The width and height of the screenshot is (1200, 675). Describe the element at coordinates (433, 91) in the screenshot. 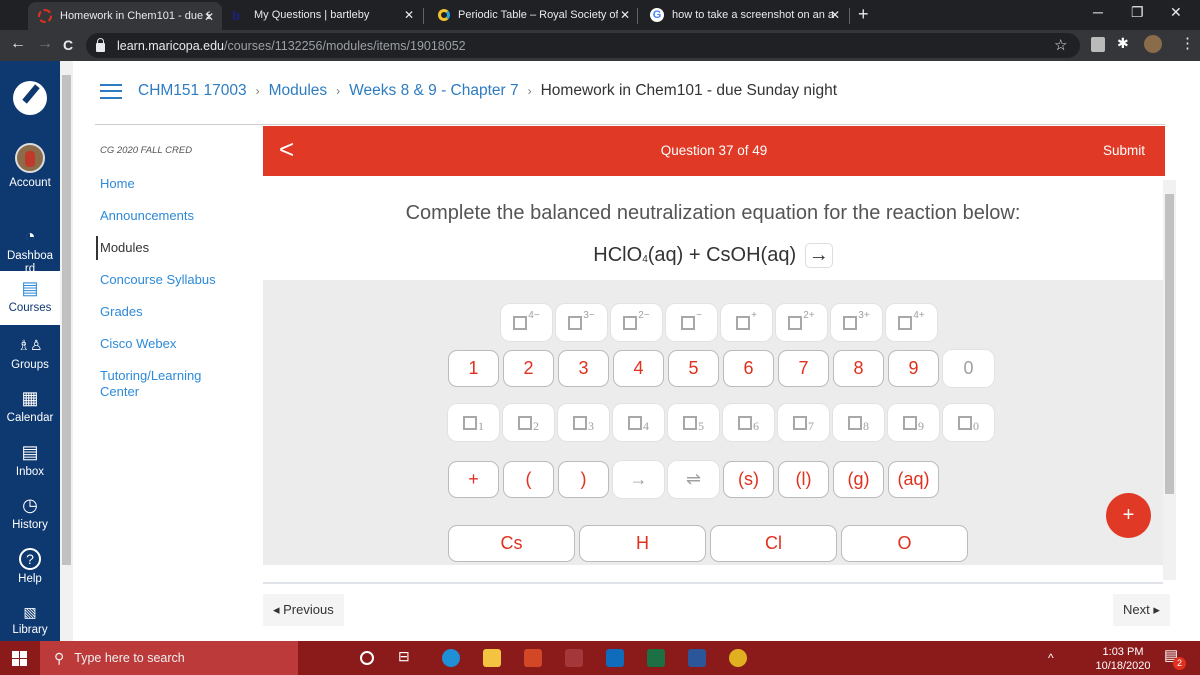

I see `breadcrumb-module: Weeks 8 & 9 - Chapter 7` at that location.